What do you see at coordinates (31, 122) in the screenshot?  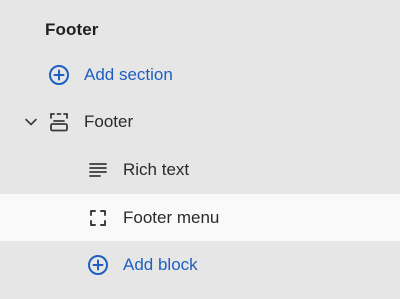 I see `chevron-down-icon` at bounding box center [31, 122].